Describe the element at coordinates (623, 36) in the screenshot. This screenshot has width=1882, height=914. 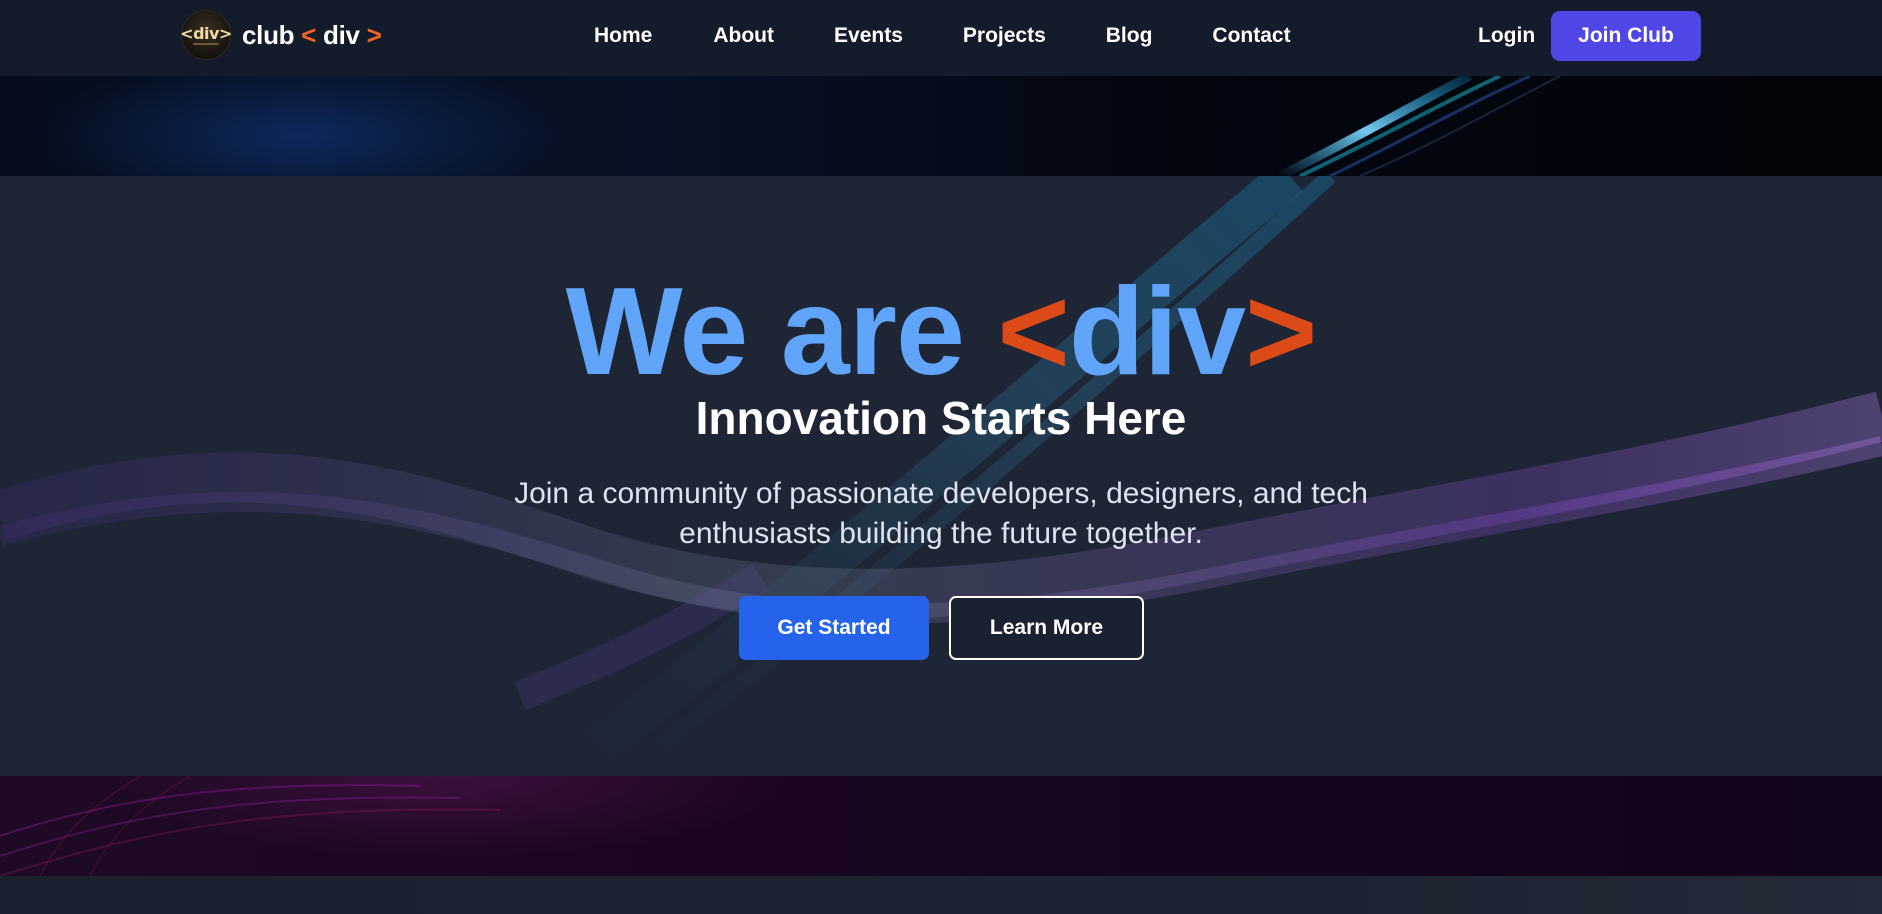
I see `nav-link-home: Home` at that location.